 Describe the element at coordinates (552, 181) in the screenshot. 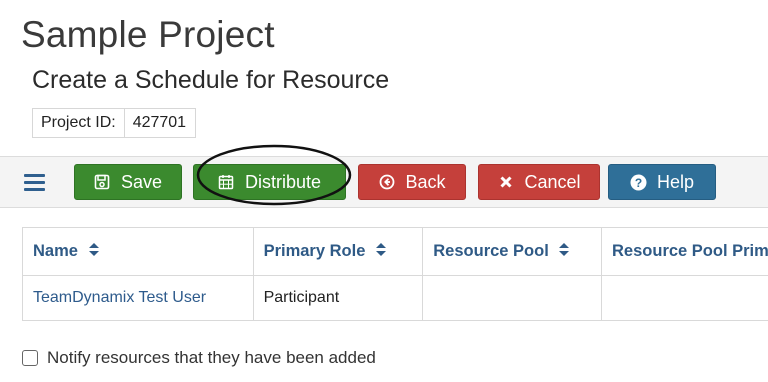

I see `cancel-label: Cancel` at that location.